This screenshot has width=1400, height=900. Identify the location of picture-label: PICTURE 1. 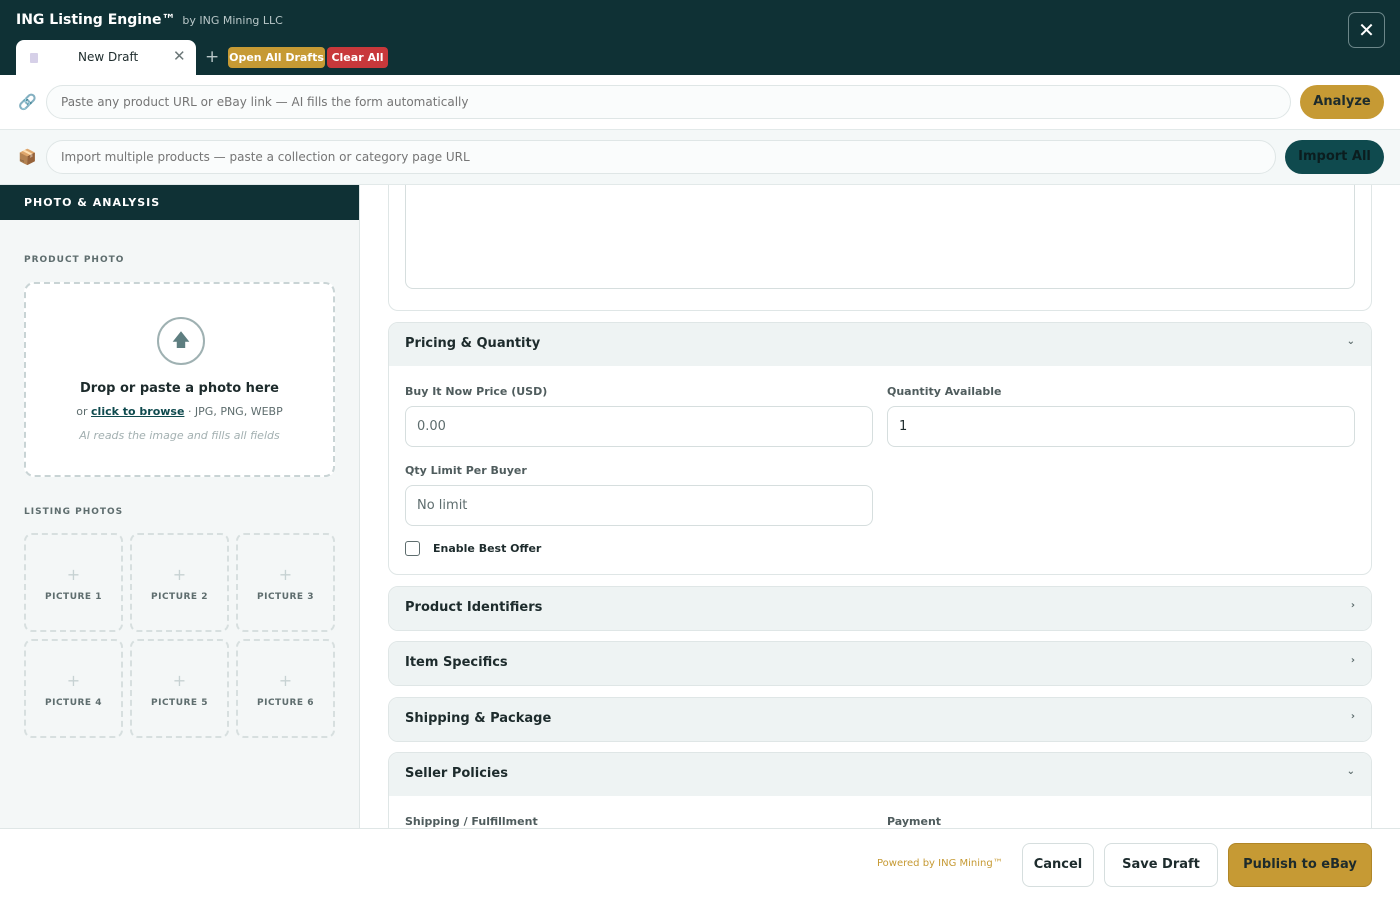
(73, 597).